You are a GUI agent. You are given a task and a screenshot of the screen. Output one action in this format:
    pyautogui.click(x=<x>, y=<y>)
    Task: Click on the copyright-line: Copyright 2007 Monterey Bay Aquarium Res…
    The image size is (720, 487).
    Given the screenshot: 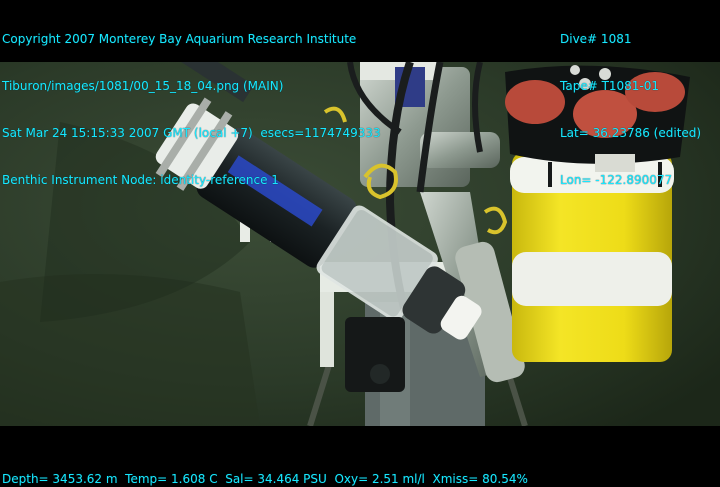 What is the action you would take?
    pyautogui.click(x=179, y=39)
    